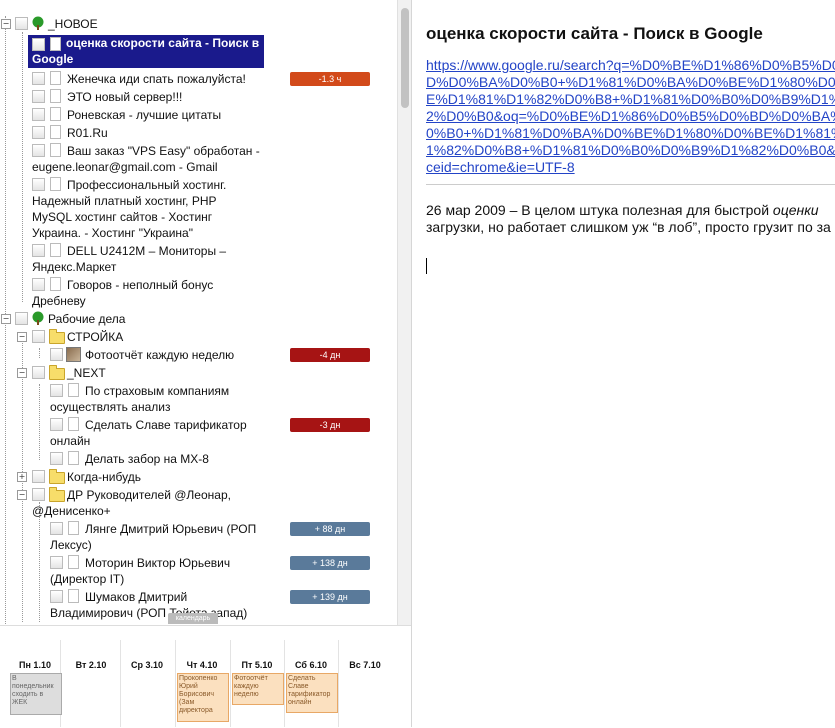  What do you see at coordinates (198, 319) in the screenshot?
I see `tree-item-work: − Рабочие дела` at bounding box center [198, 319].